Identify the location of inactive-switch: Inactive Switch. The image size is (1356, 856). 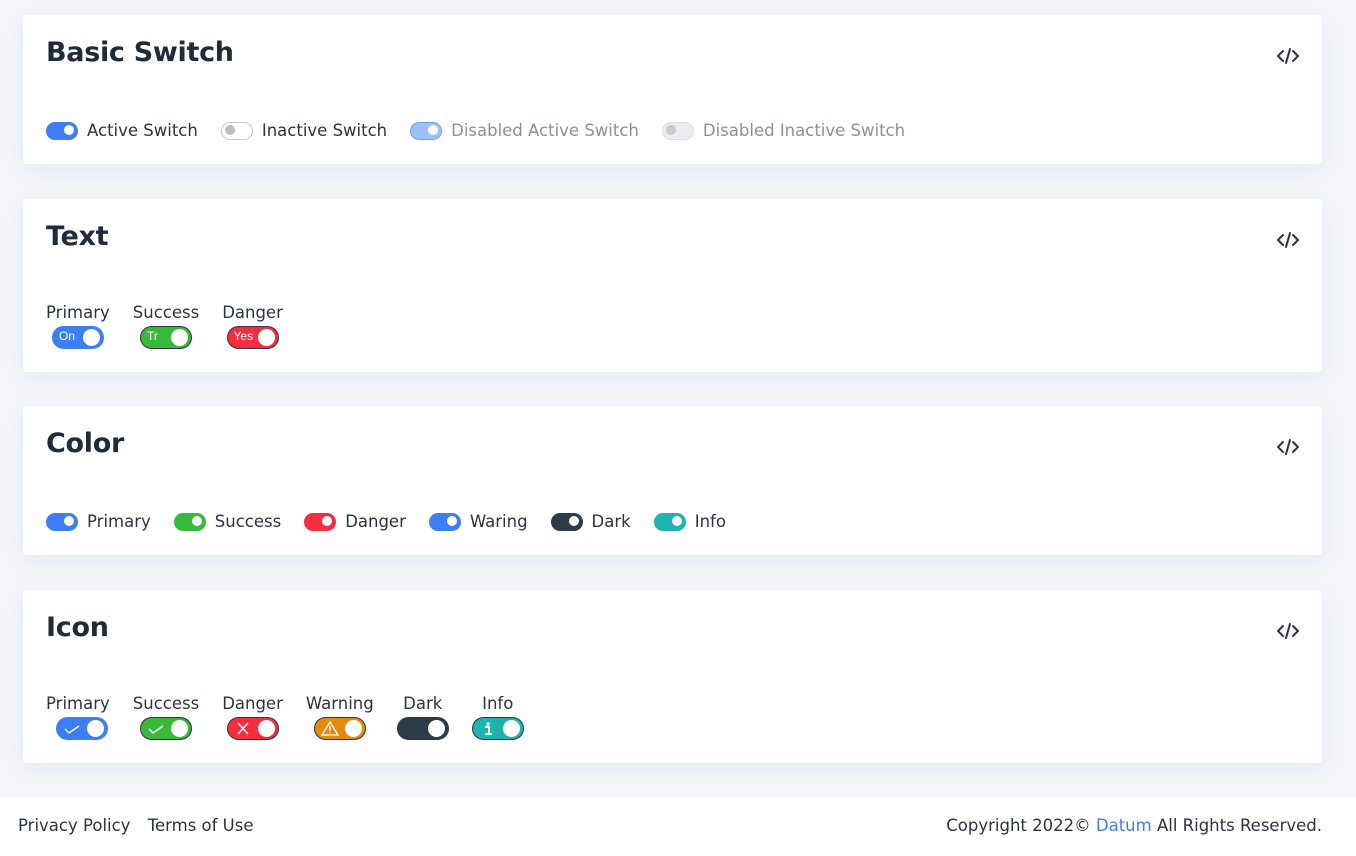
(304, 130).